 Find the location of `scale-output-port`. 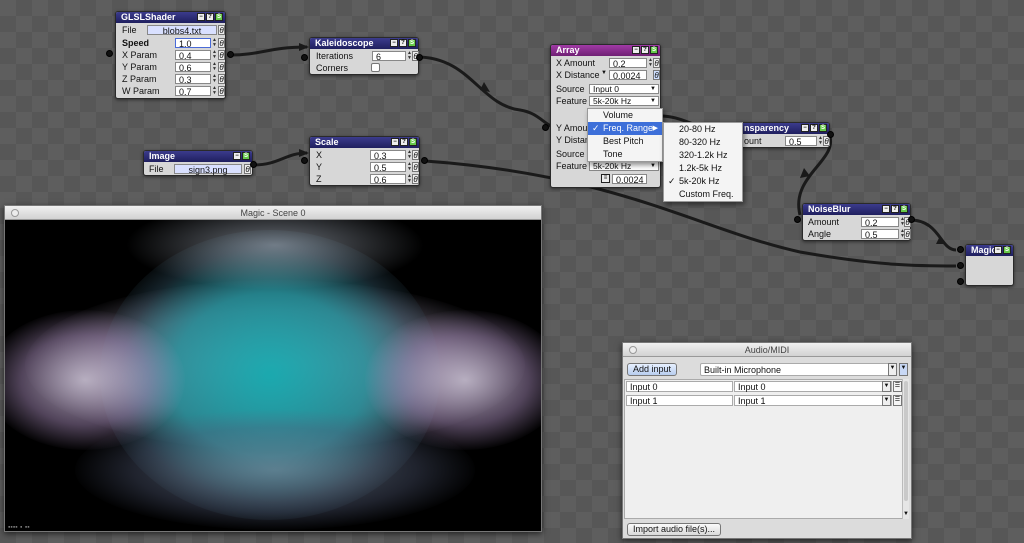

scale-output-port is located at coordinates (424, 160).